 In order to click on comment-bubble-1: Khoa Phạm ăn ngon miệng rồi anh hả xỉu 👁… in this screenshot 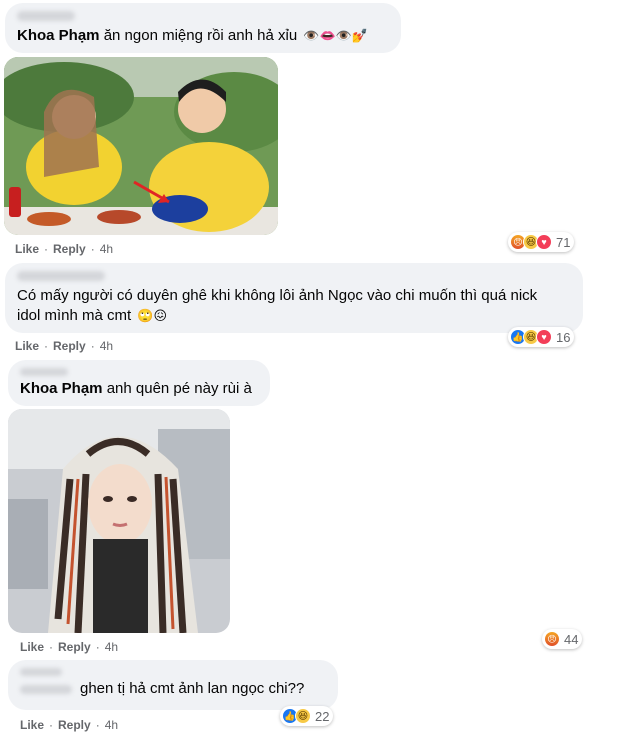, I will do `click(203, 28)`.